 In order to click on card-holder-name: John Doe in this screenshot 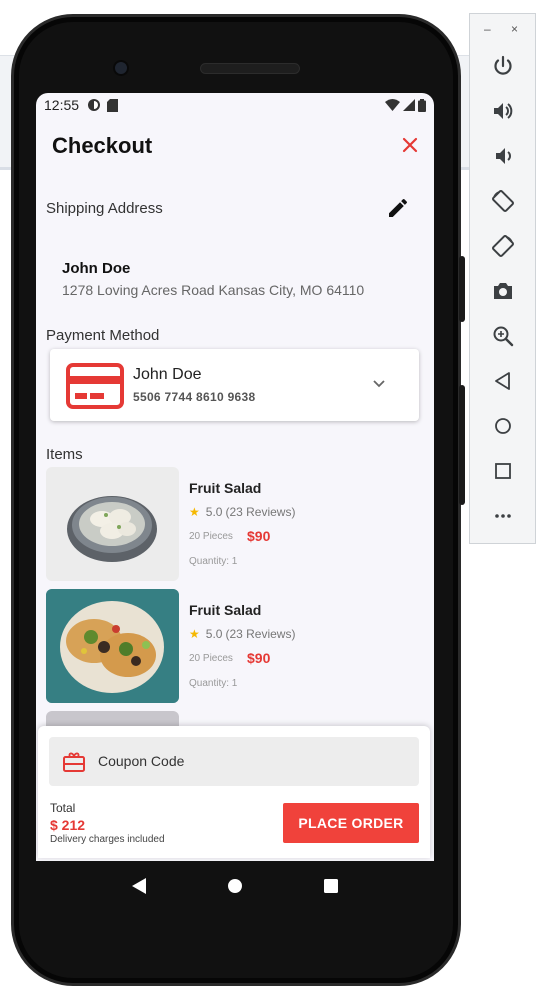, I will do `click(167, 374)`.